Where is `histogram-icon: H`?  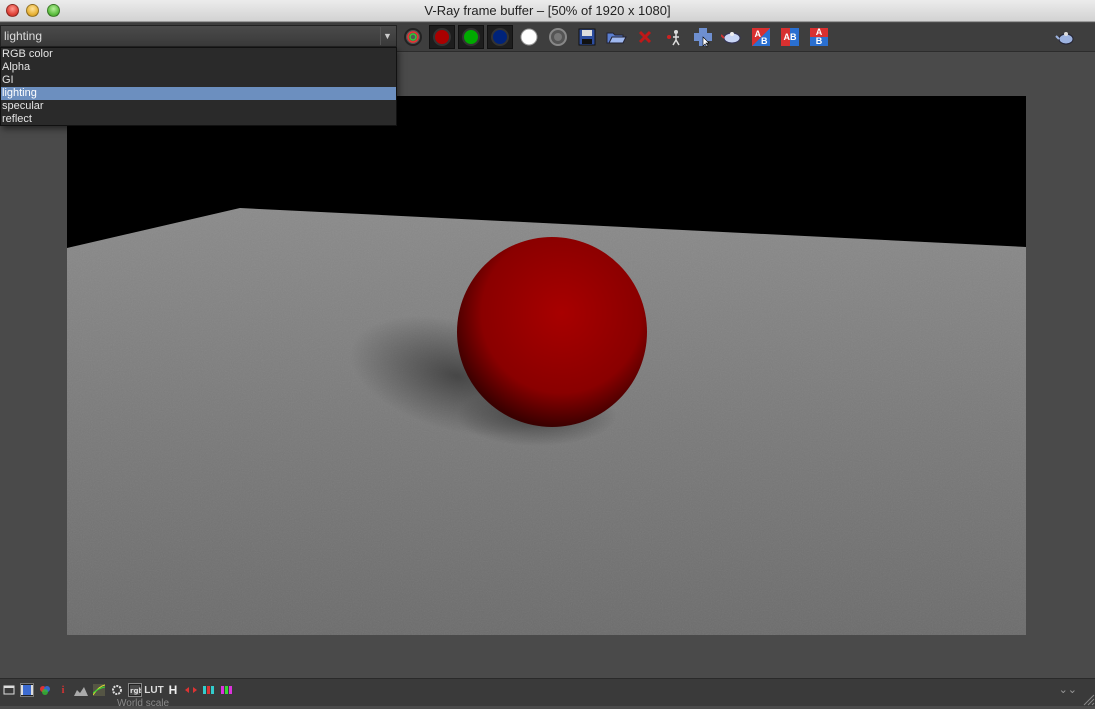 histogram-icon: H is located at coordinates (173, 690).